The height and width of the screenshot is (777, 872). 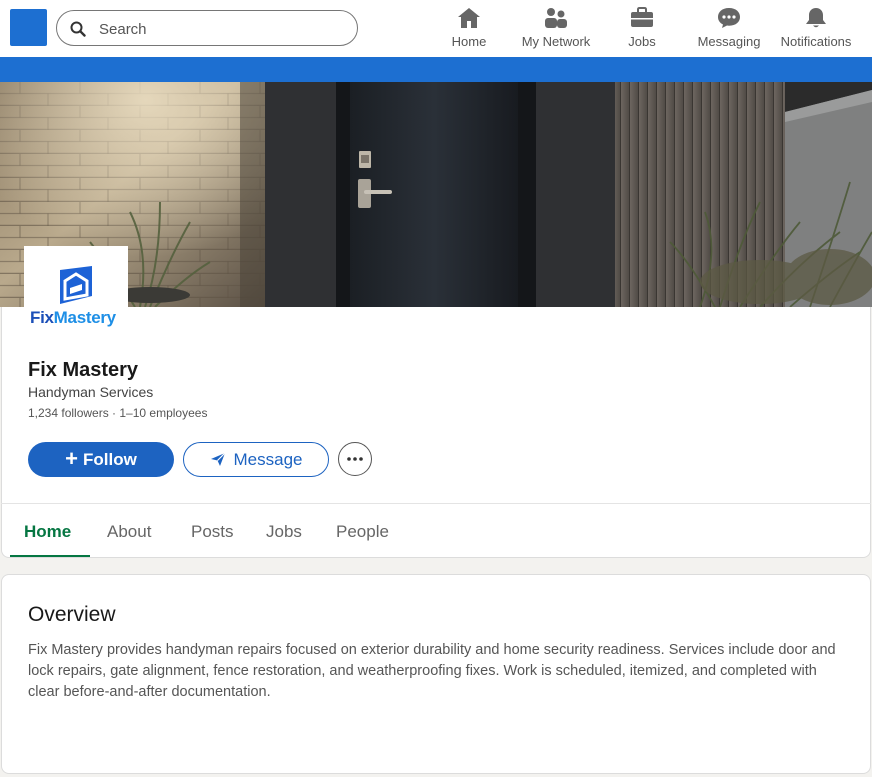 I want to click on nav-notifications-label: Notifications, so click(x=816, y=41).